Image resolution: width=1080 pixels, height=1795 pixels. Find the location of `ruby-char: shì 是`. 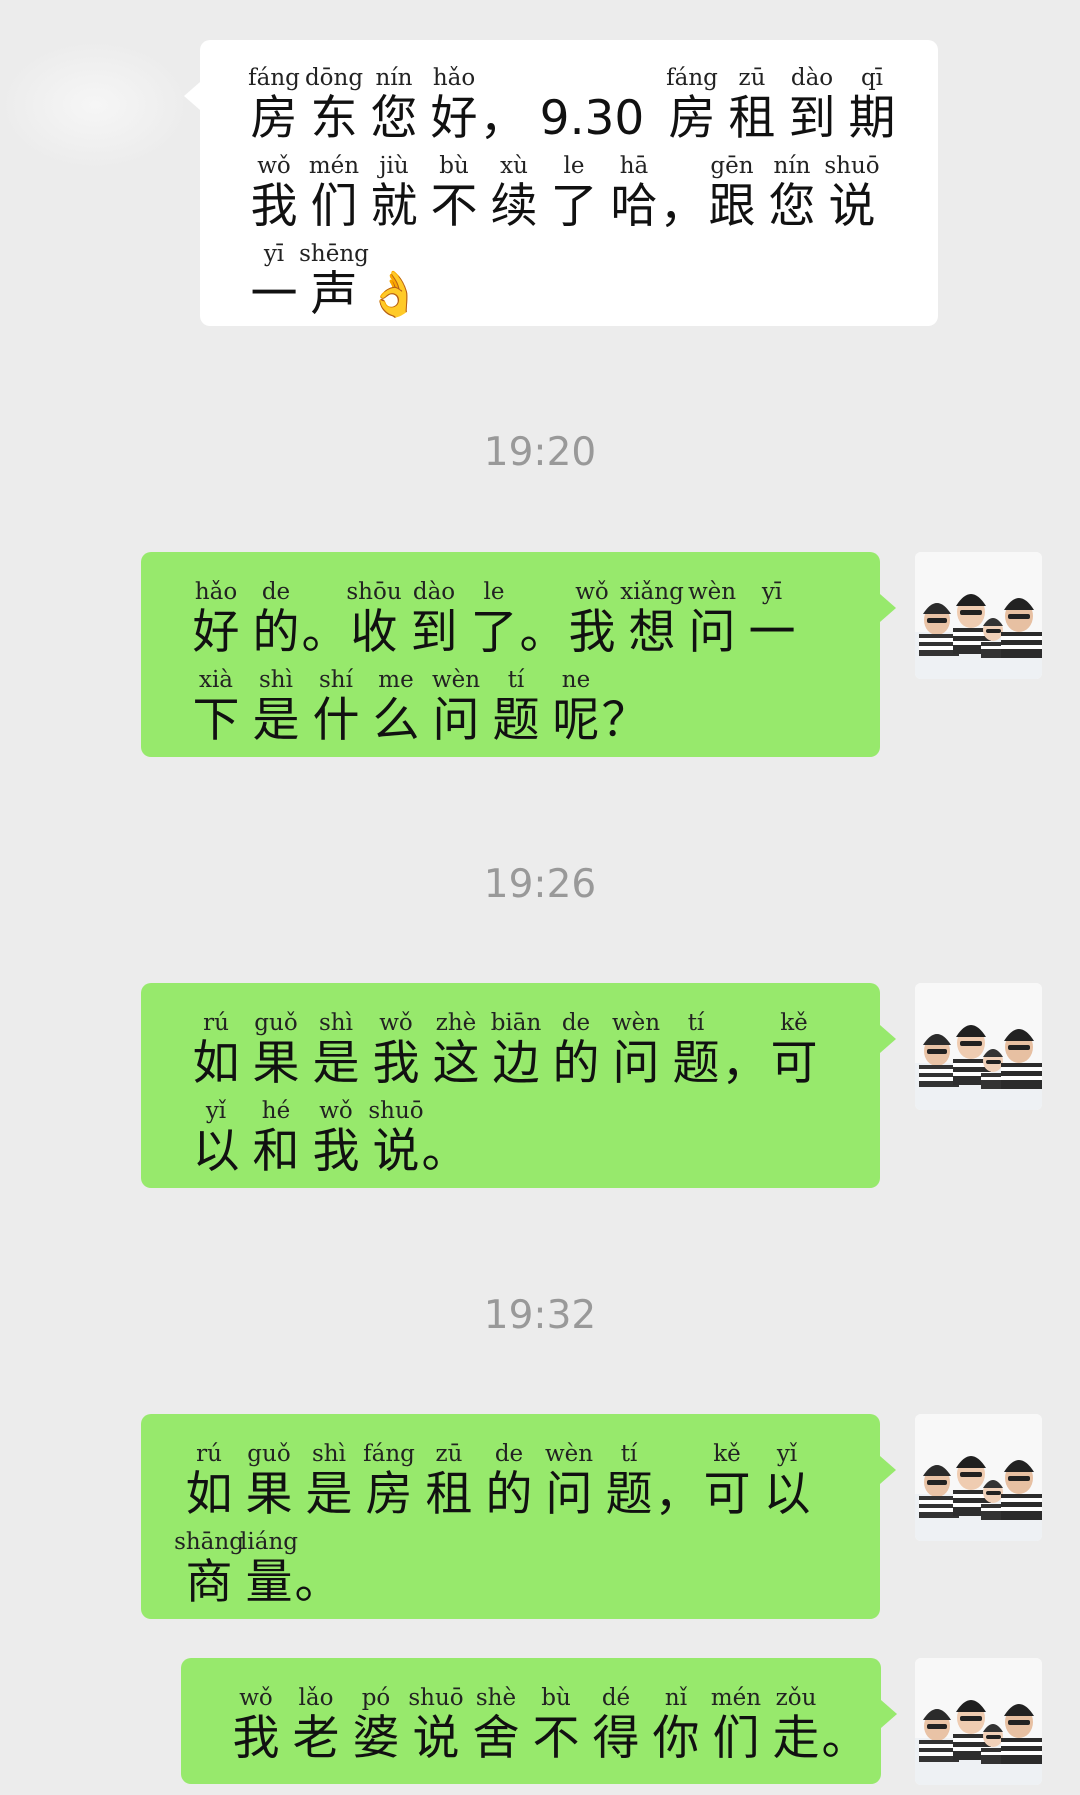

ruby-char: shì 是 is located at coordinates (276, 707).